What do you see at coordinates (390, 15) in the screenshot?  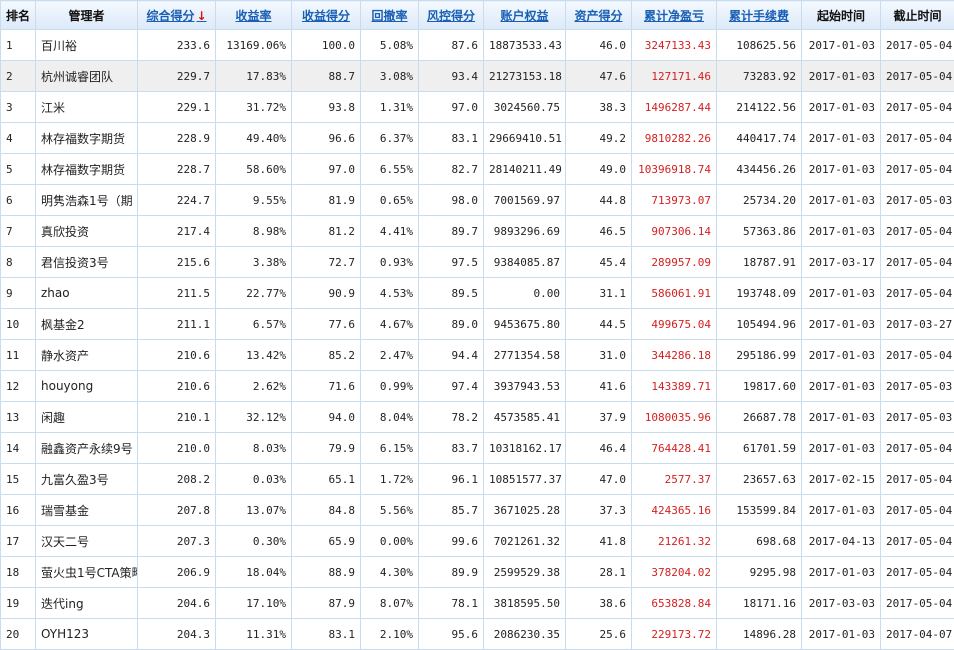 I see `header-drawdown: 回撤率` at bounding box center [390, 15].